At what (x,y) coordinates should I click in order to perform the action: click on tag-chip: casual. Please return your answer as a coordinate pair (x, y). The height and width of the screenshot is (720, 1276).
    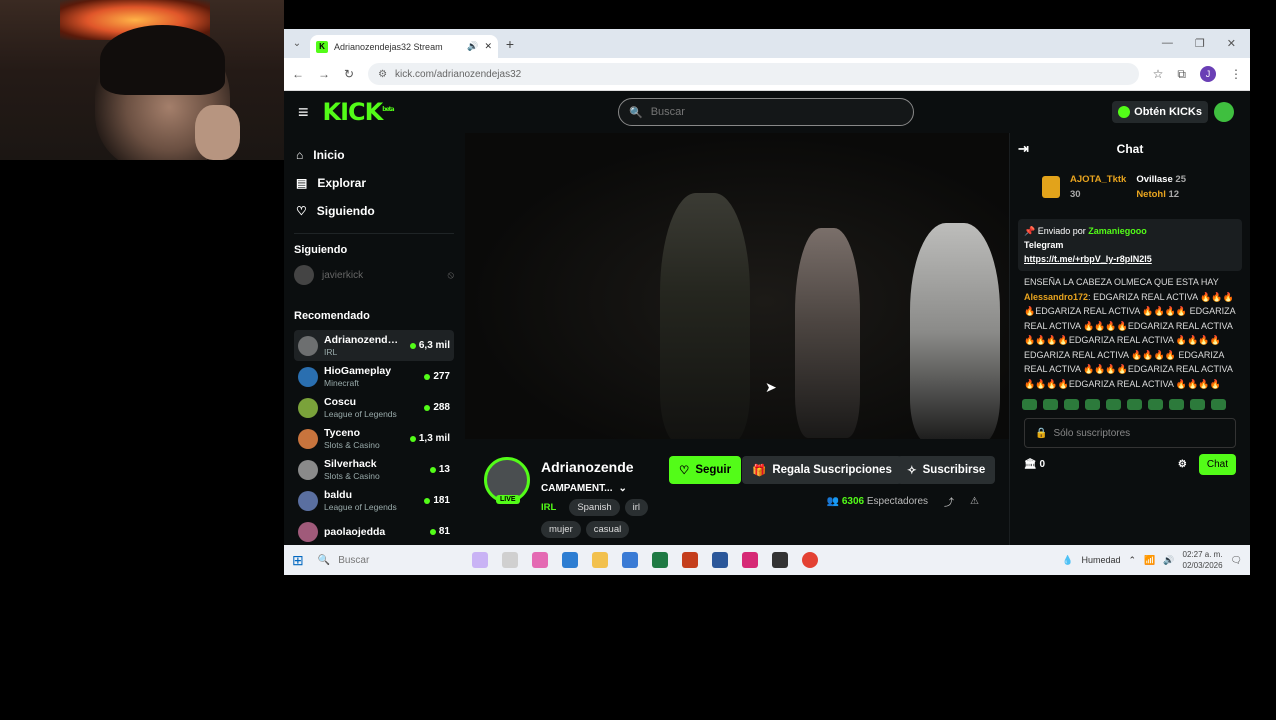
    Looking at the image, I should click on (607, 529).